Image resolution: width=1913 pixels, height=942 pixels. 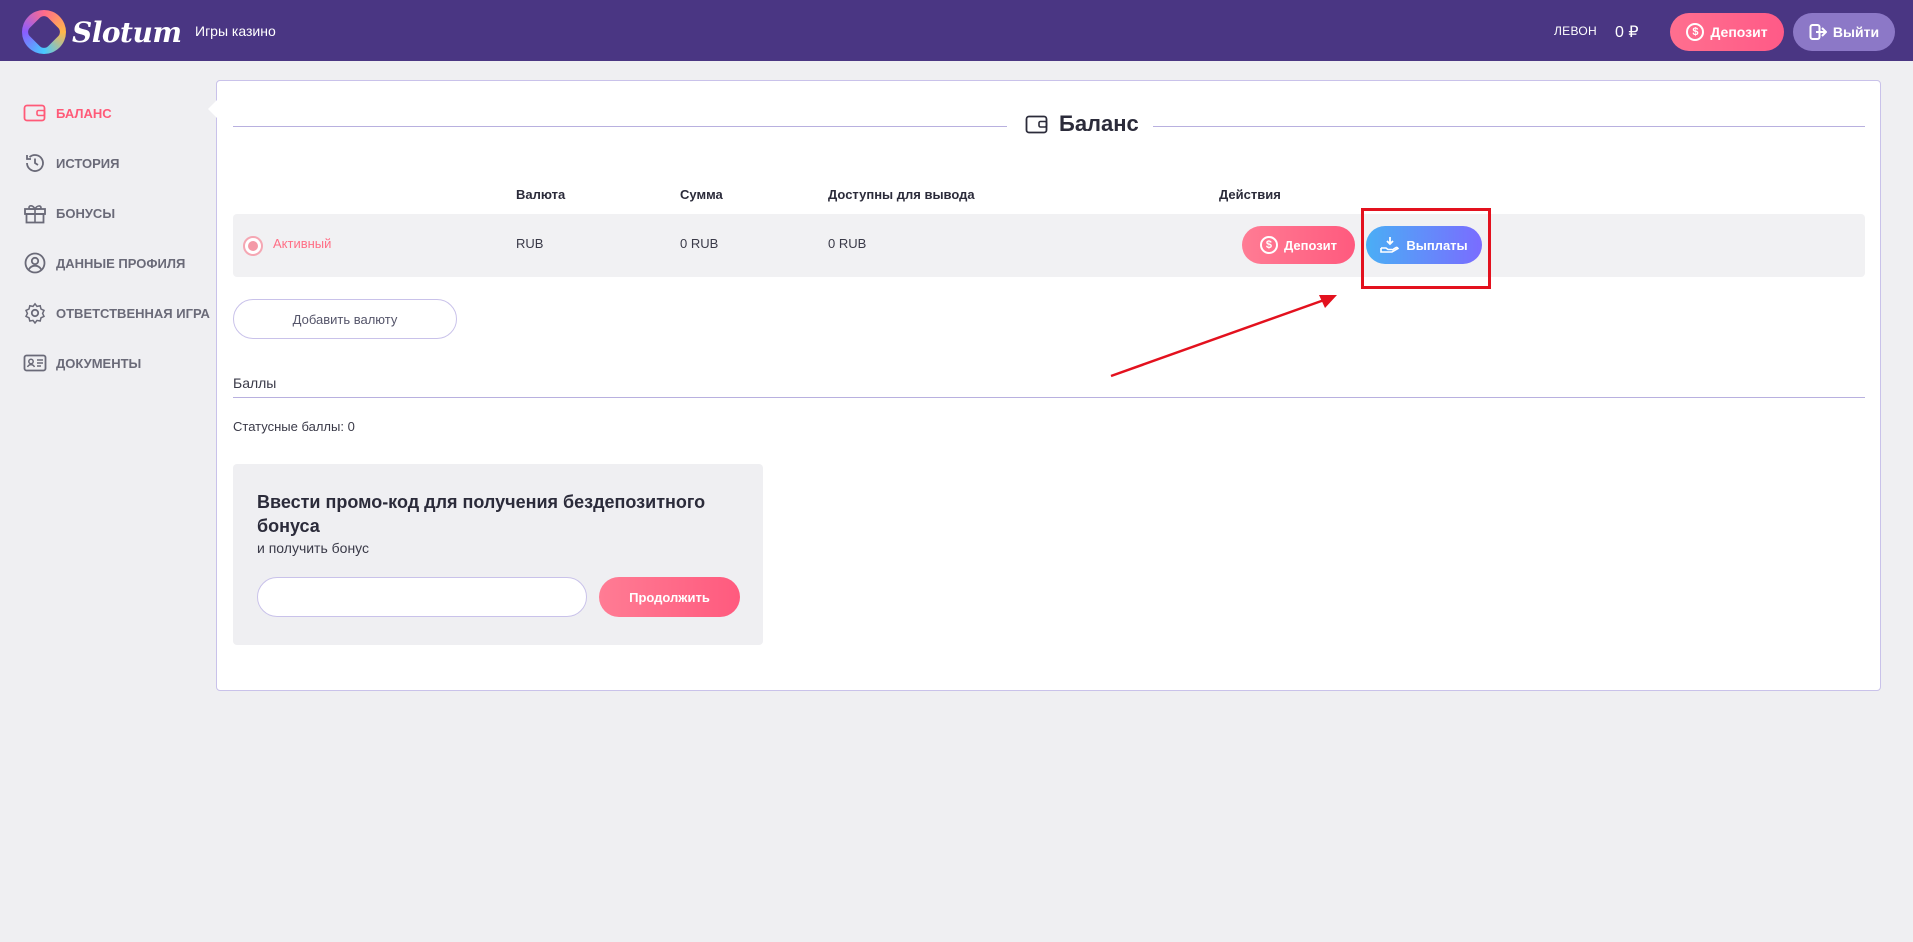 I want to click on header-balance: 0 ₽, so click(x=1627, y=32).